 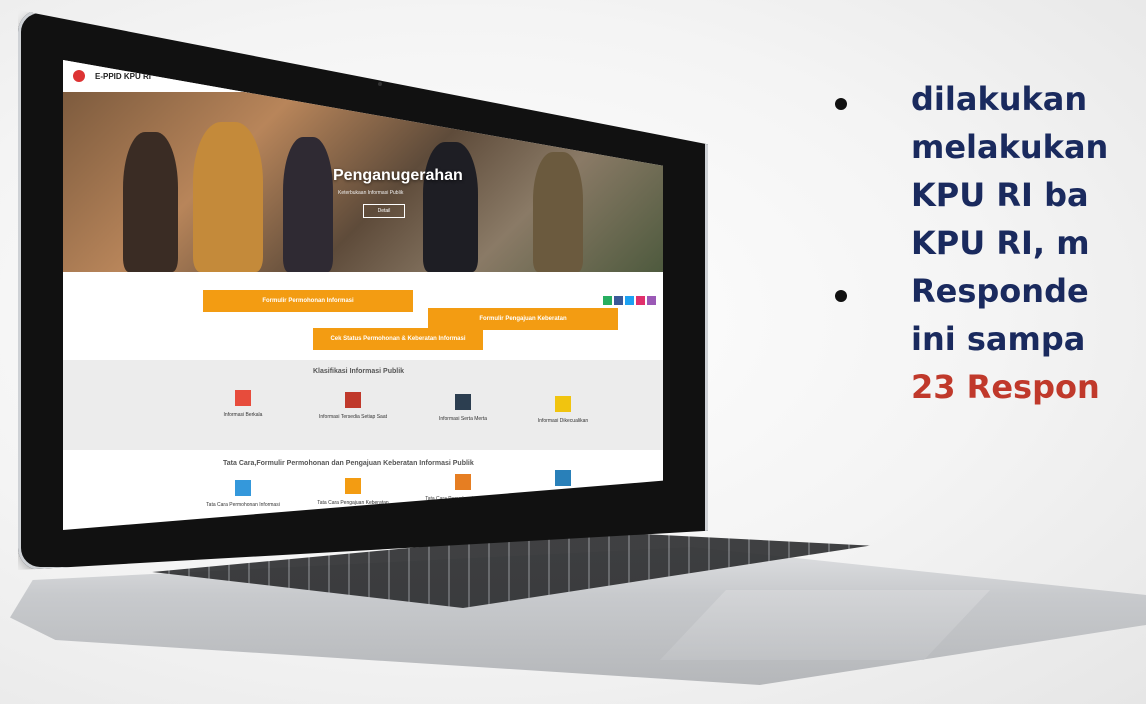 What do you see at coordinates (640, 300) in the screenshot?
I see `instagram-icon` at bounding box center [640, 300].